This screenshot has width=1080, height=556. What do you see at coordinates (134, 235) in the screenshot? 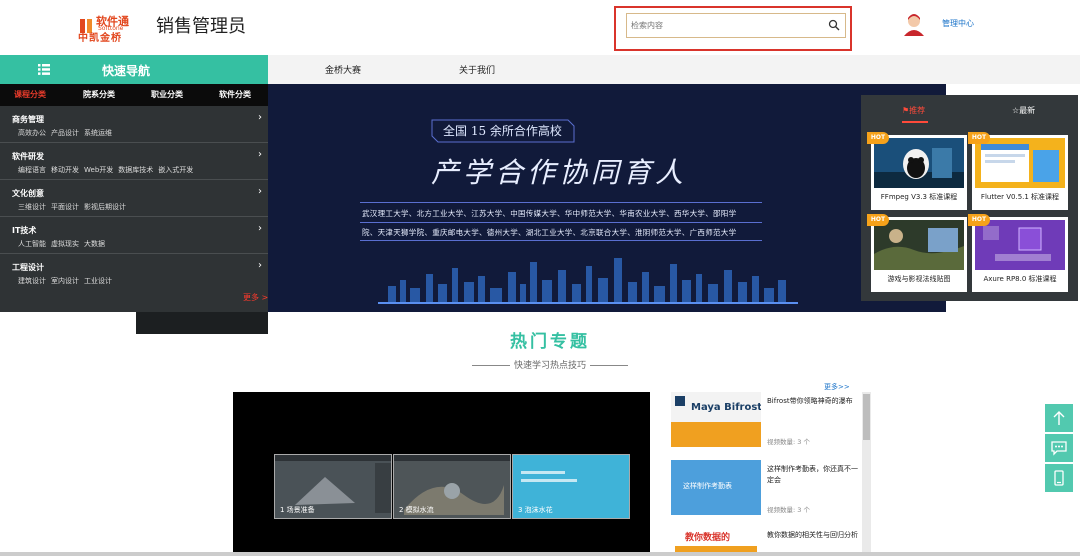
I see `category-group: IT技术 › 人工智能 虚拟现实 大数据` at bounding box center [134, 235].